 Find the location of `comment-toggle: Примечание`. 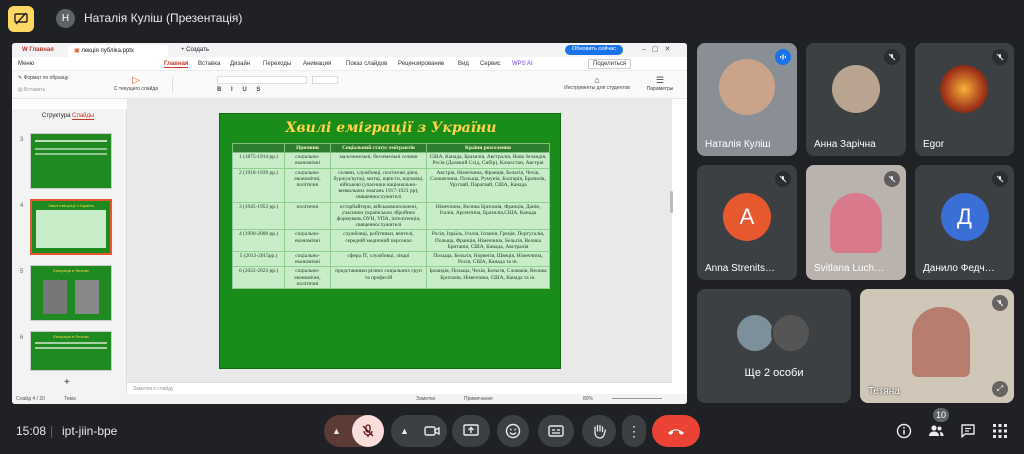

comment-toggle: Примечание is located at coordinates (478, 399).